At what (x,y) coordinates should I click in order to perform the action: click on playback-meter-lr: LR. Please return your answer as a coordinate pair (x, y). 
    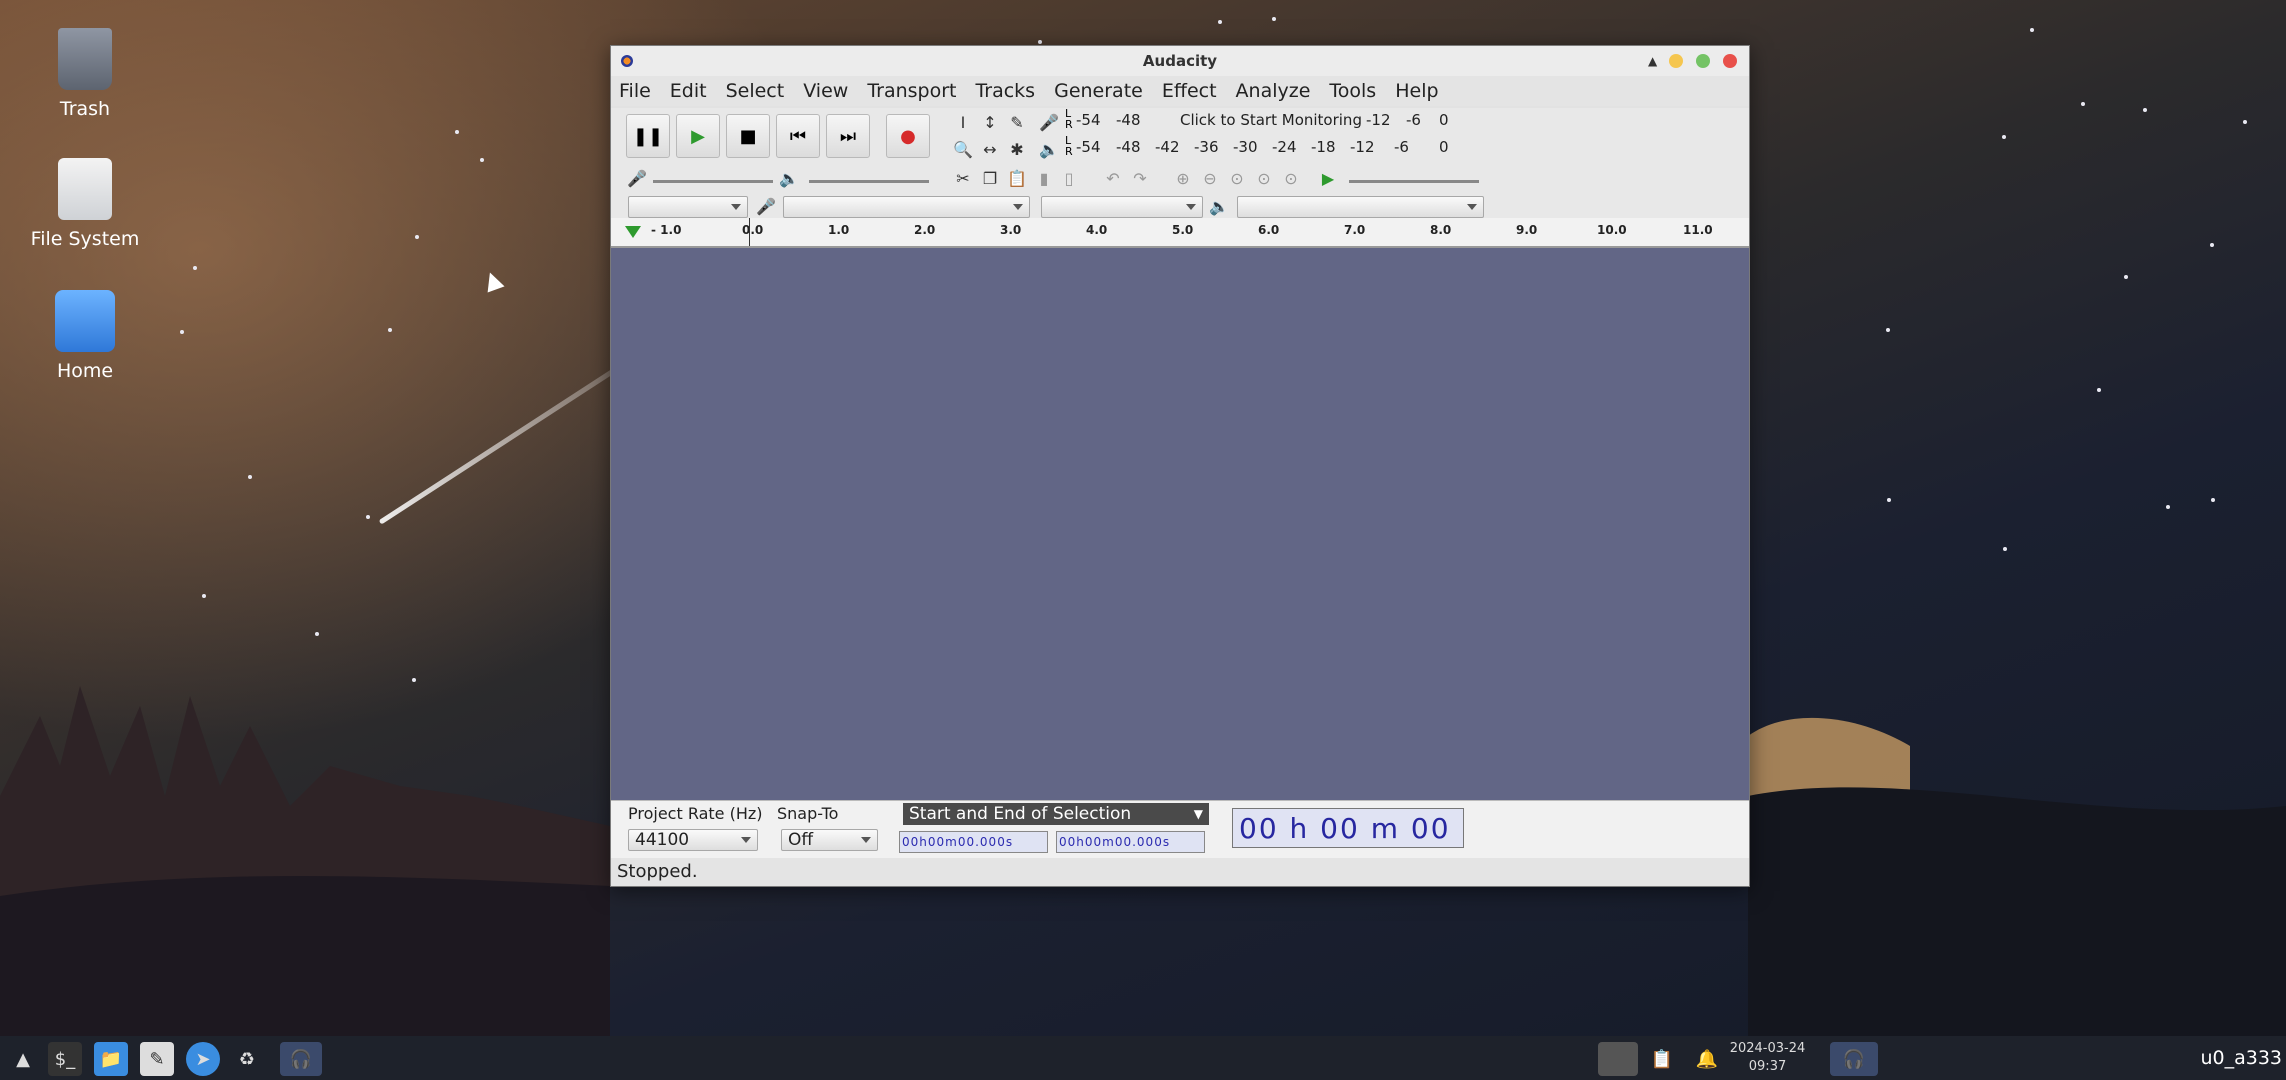
    Looking at the image, I should click on (1069, 146).